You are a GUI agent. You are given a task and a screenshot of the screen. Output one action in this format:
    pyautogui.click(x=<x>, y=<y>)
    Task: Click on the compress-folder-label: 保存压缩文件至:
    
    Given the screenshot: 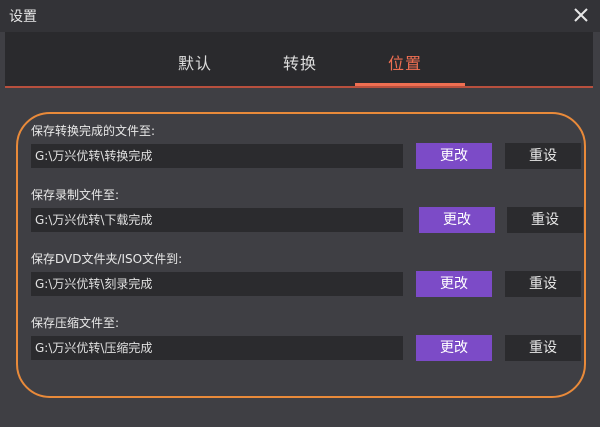 What is the action you would take?
    pyautogui.click(x=75, y=323)
    